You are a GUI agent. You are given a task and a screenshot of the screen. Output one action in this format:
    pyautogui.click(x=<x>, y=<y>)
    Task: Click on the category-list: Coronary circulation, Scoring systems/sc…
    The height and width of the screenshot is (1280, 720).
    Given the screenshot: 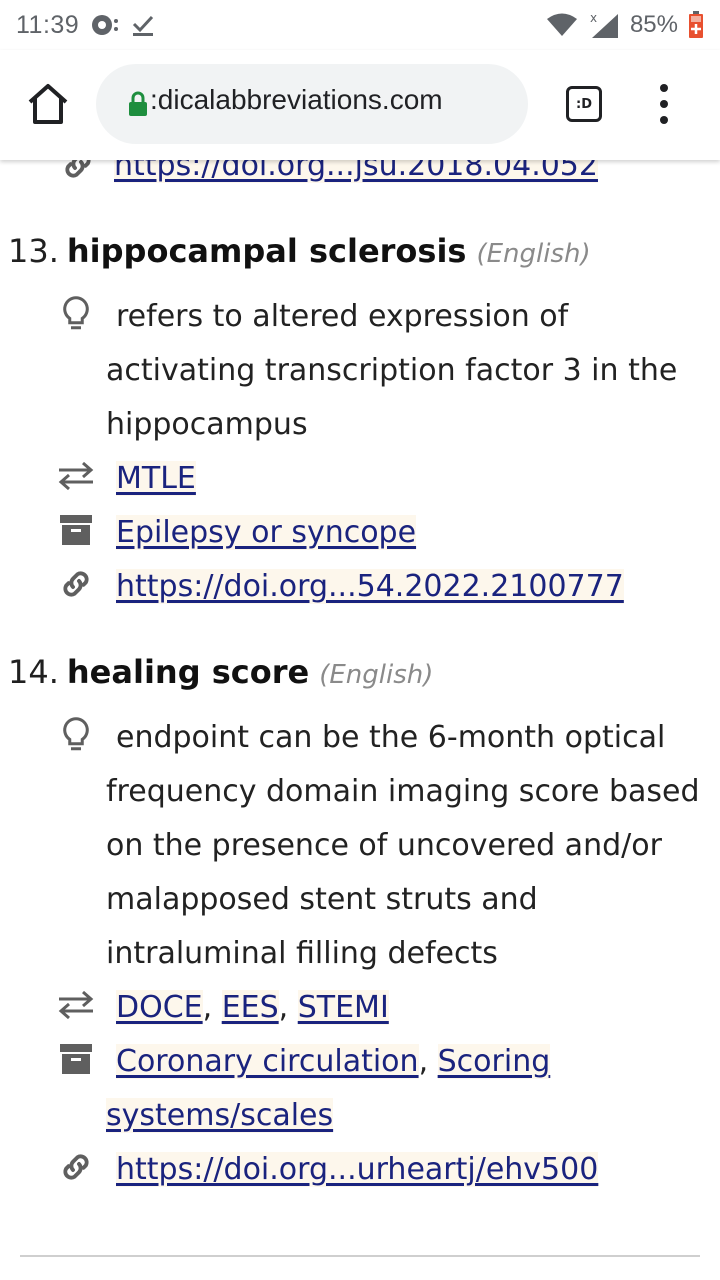 What is the action you would take?
    pyautogui.click(x=346, y=1089)
    